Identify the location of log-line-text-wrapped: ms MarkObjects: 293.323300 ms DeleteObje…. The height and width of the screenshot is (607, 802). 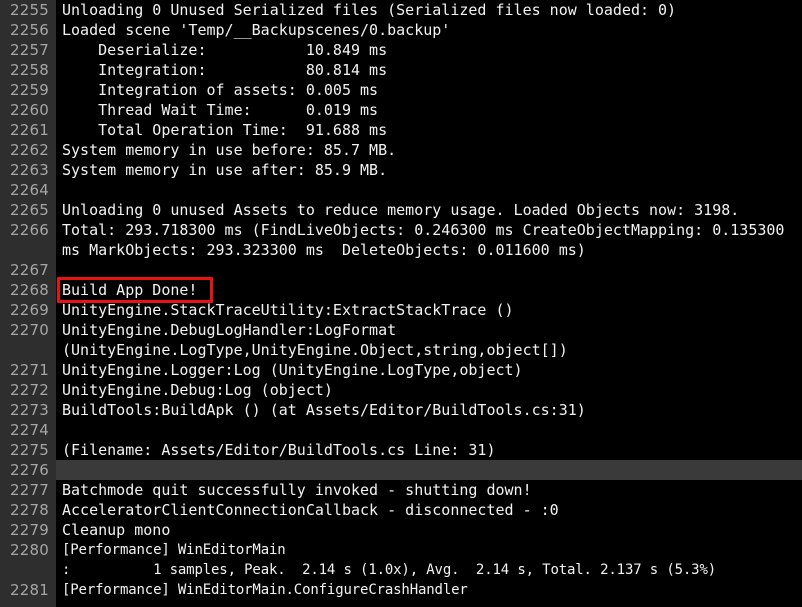
(324, 250).